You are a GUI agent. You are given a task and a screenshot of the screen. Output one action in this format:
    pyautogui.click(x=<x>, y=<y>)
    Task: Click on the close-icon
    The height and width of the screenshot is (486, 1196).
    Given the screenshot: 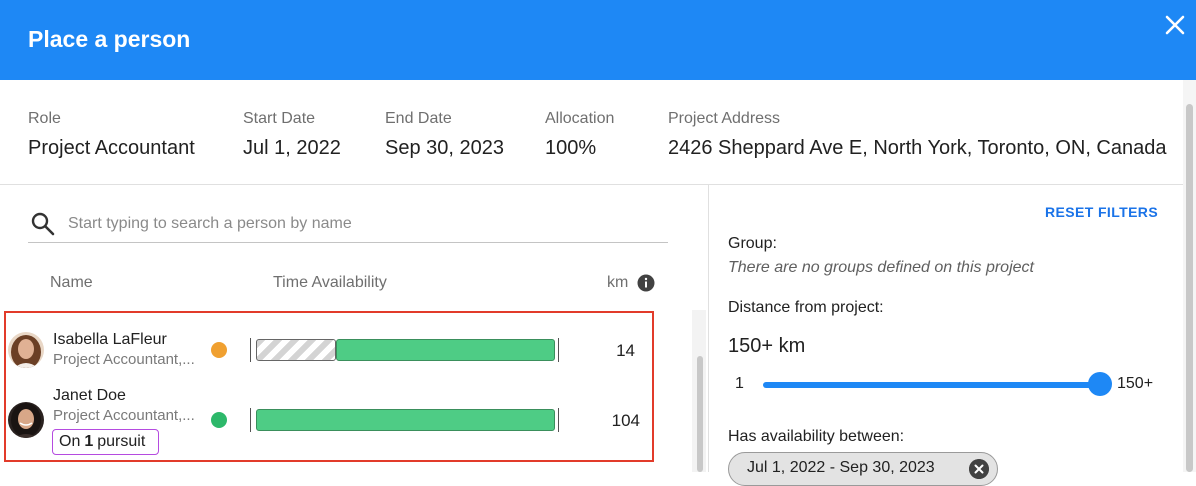 What is the action you would take?
    pyautogui.click(x=1175, y=25)
    